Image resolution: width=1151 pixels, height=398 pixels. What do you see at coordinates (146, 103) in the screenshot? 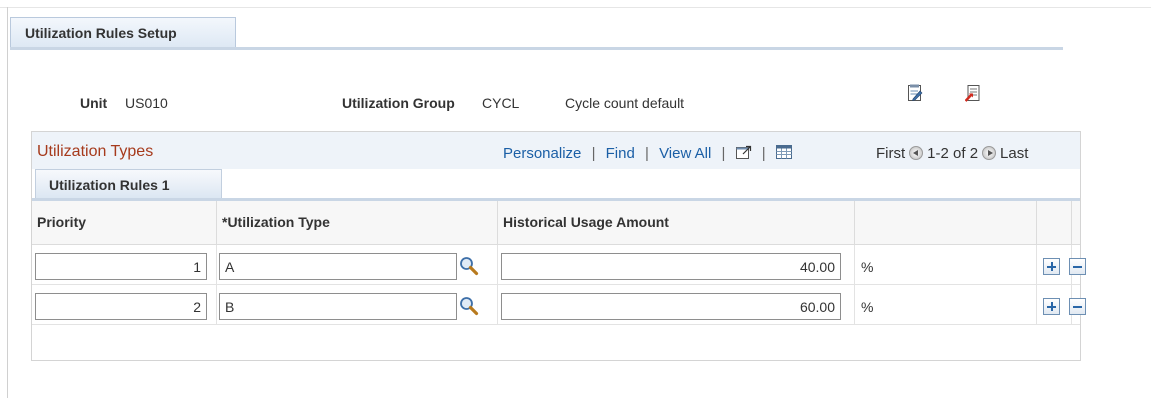
I see `unit-value: US010` at bounding box center [146, 103].